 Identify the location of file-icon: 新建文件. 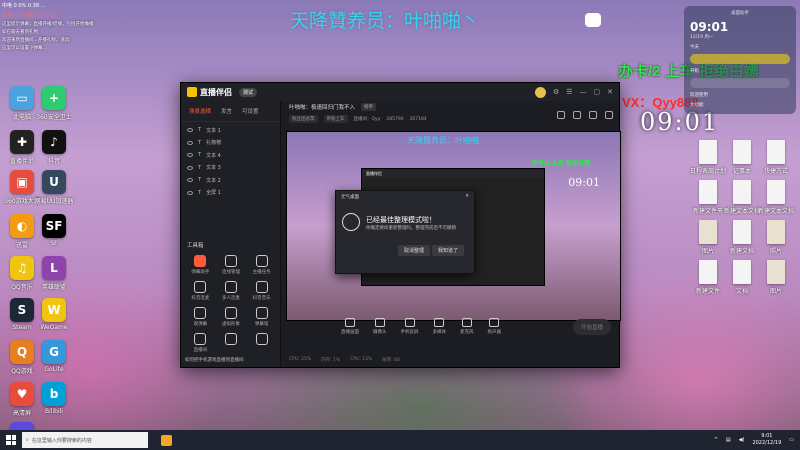
(708, 277).